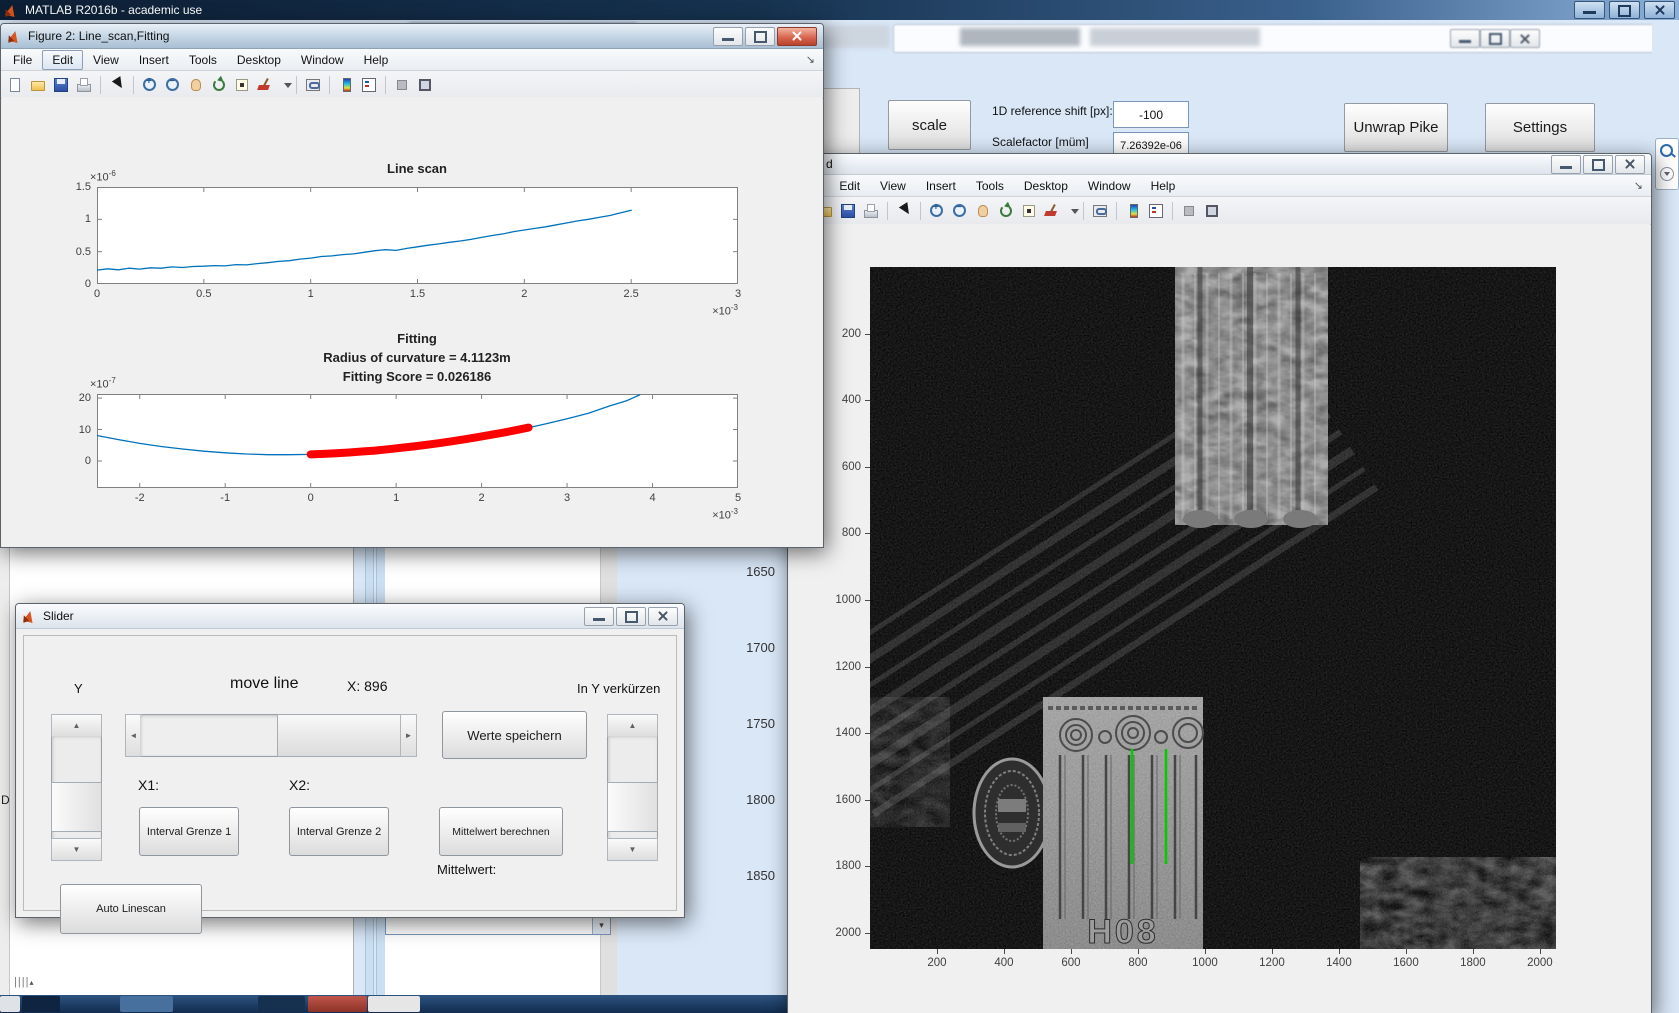  Describe the element at coordinates (929, 125) in the screenshot. I see `scale-button: scale` at that location.